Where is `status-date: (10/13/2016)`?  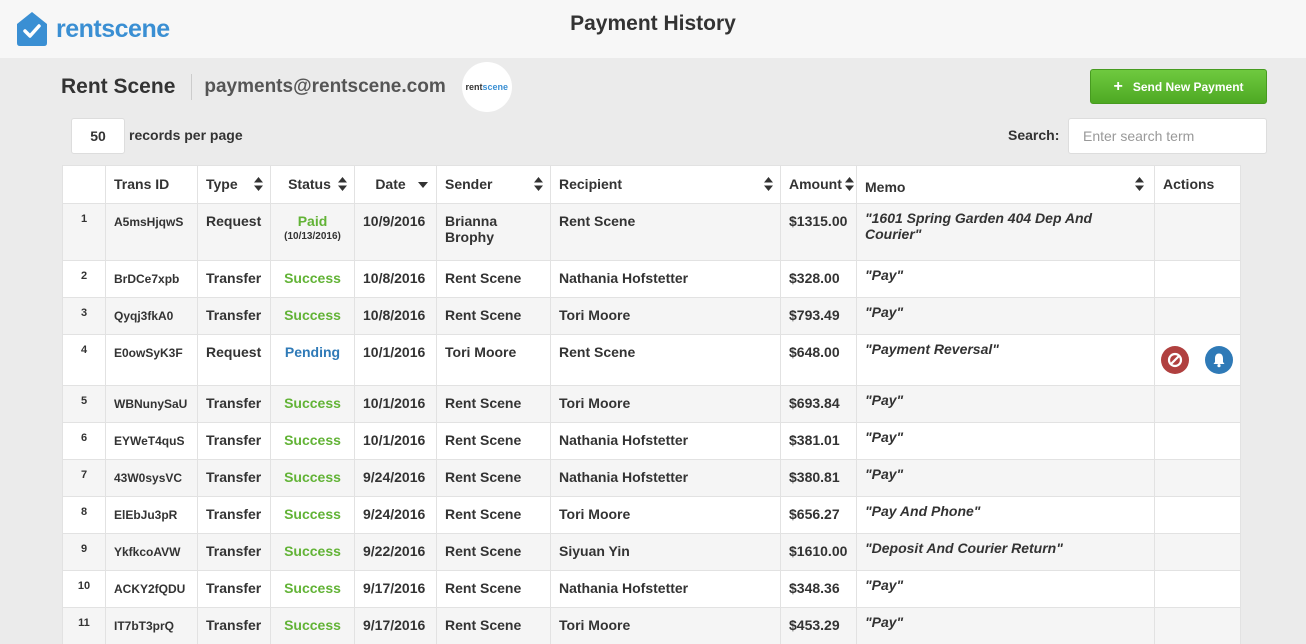 status-date: (10/13/2016) is located at coordinates (312, 236).